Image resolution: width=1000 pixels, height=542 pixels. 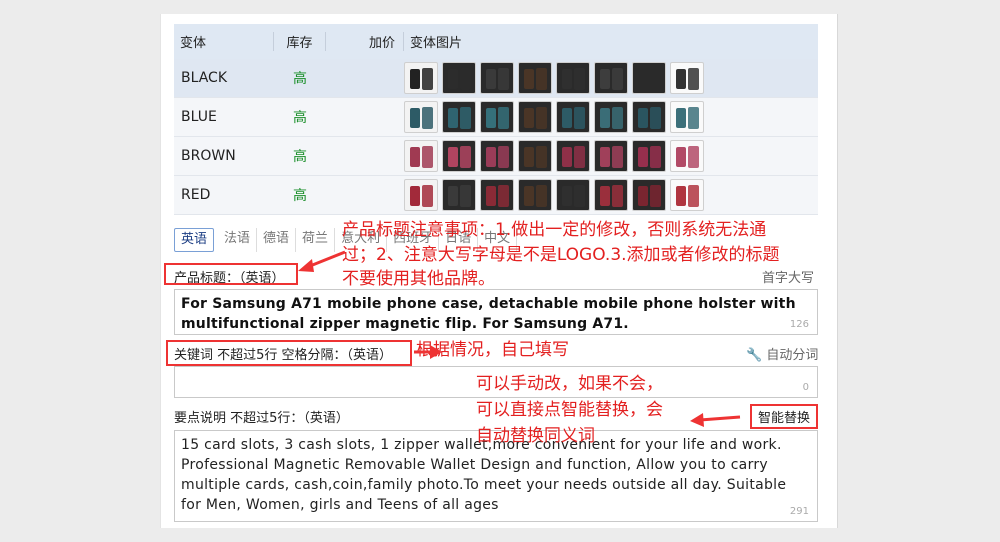 I want to click on arrow-smart, so click(x=720, y=418).